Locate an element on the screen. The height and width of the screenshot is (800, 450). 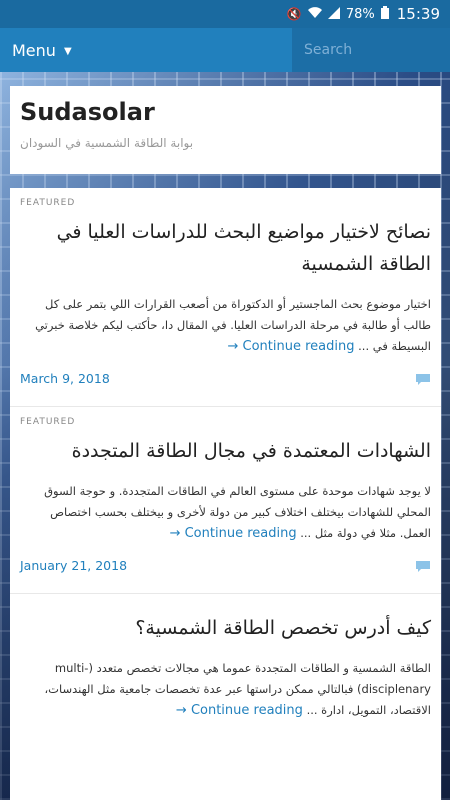
battery-percent: 78% is located at coordinates (360, 14).